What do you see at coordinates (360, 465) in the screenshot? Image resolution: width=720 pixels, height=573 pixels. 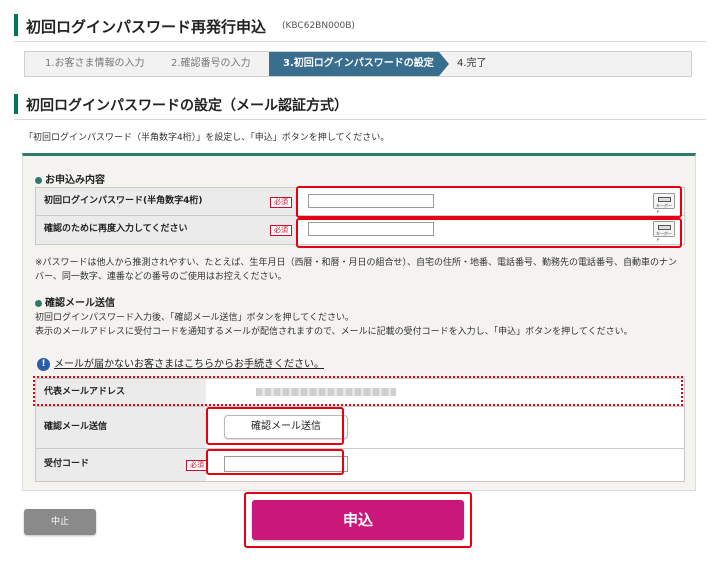 I see `receipt-code-row: 受付コード 必須` at bounding box center [360, 465].